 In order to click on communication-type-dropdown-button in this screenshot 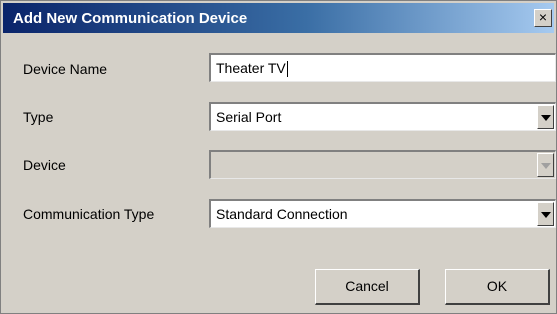, I will do `click(545, 214)`.